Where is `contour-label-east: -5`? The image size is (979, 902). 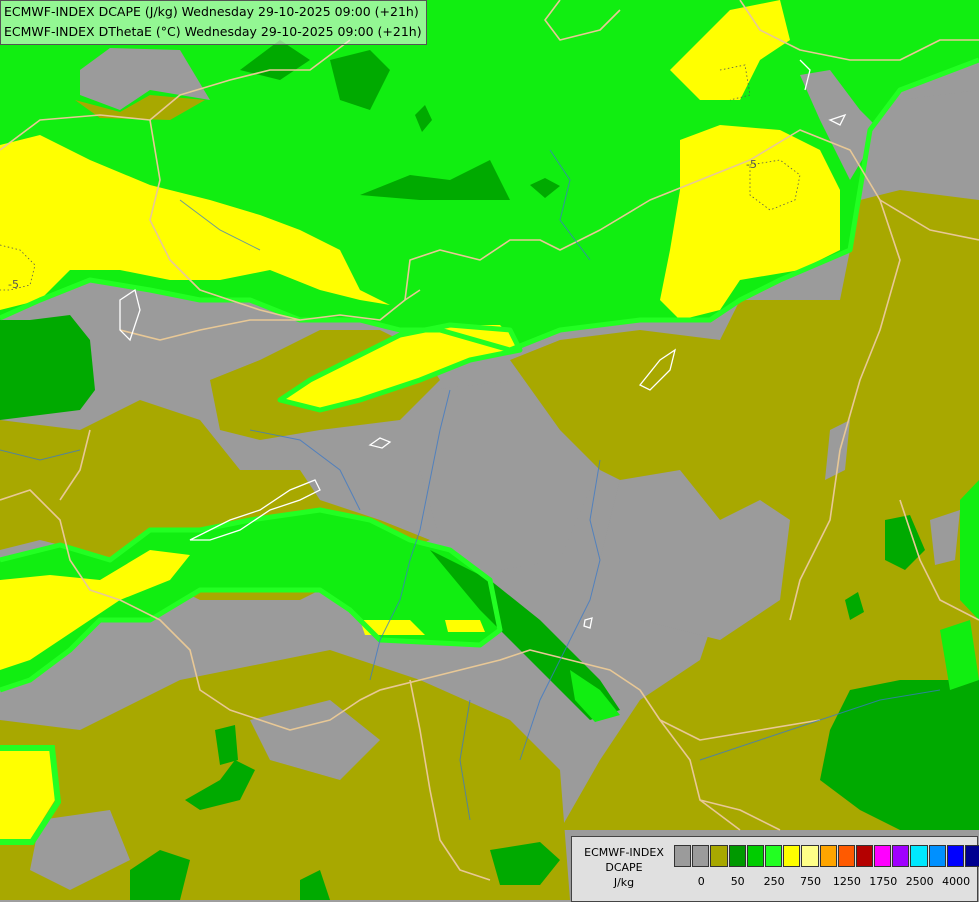
contour-label-east: -5 is located at coordinates (751, 164).